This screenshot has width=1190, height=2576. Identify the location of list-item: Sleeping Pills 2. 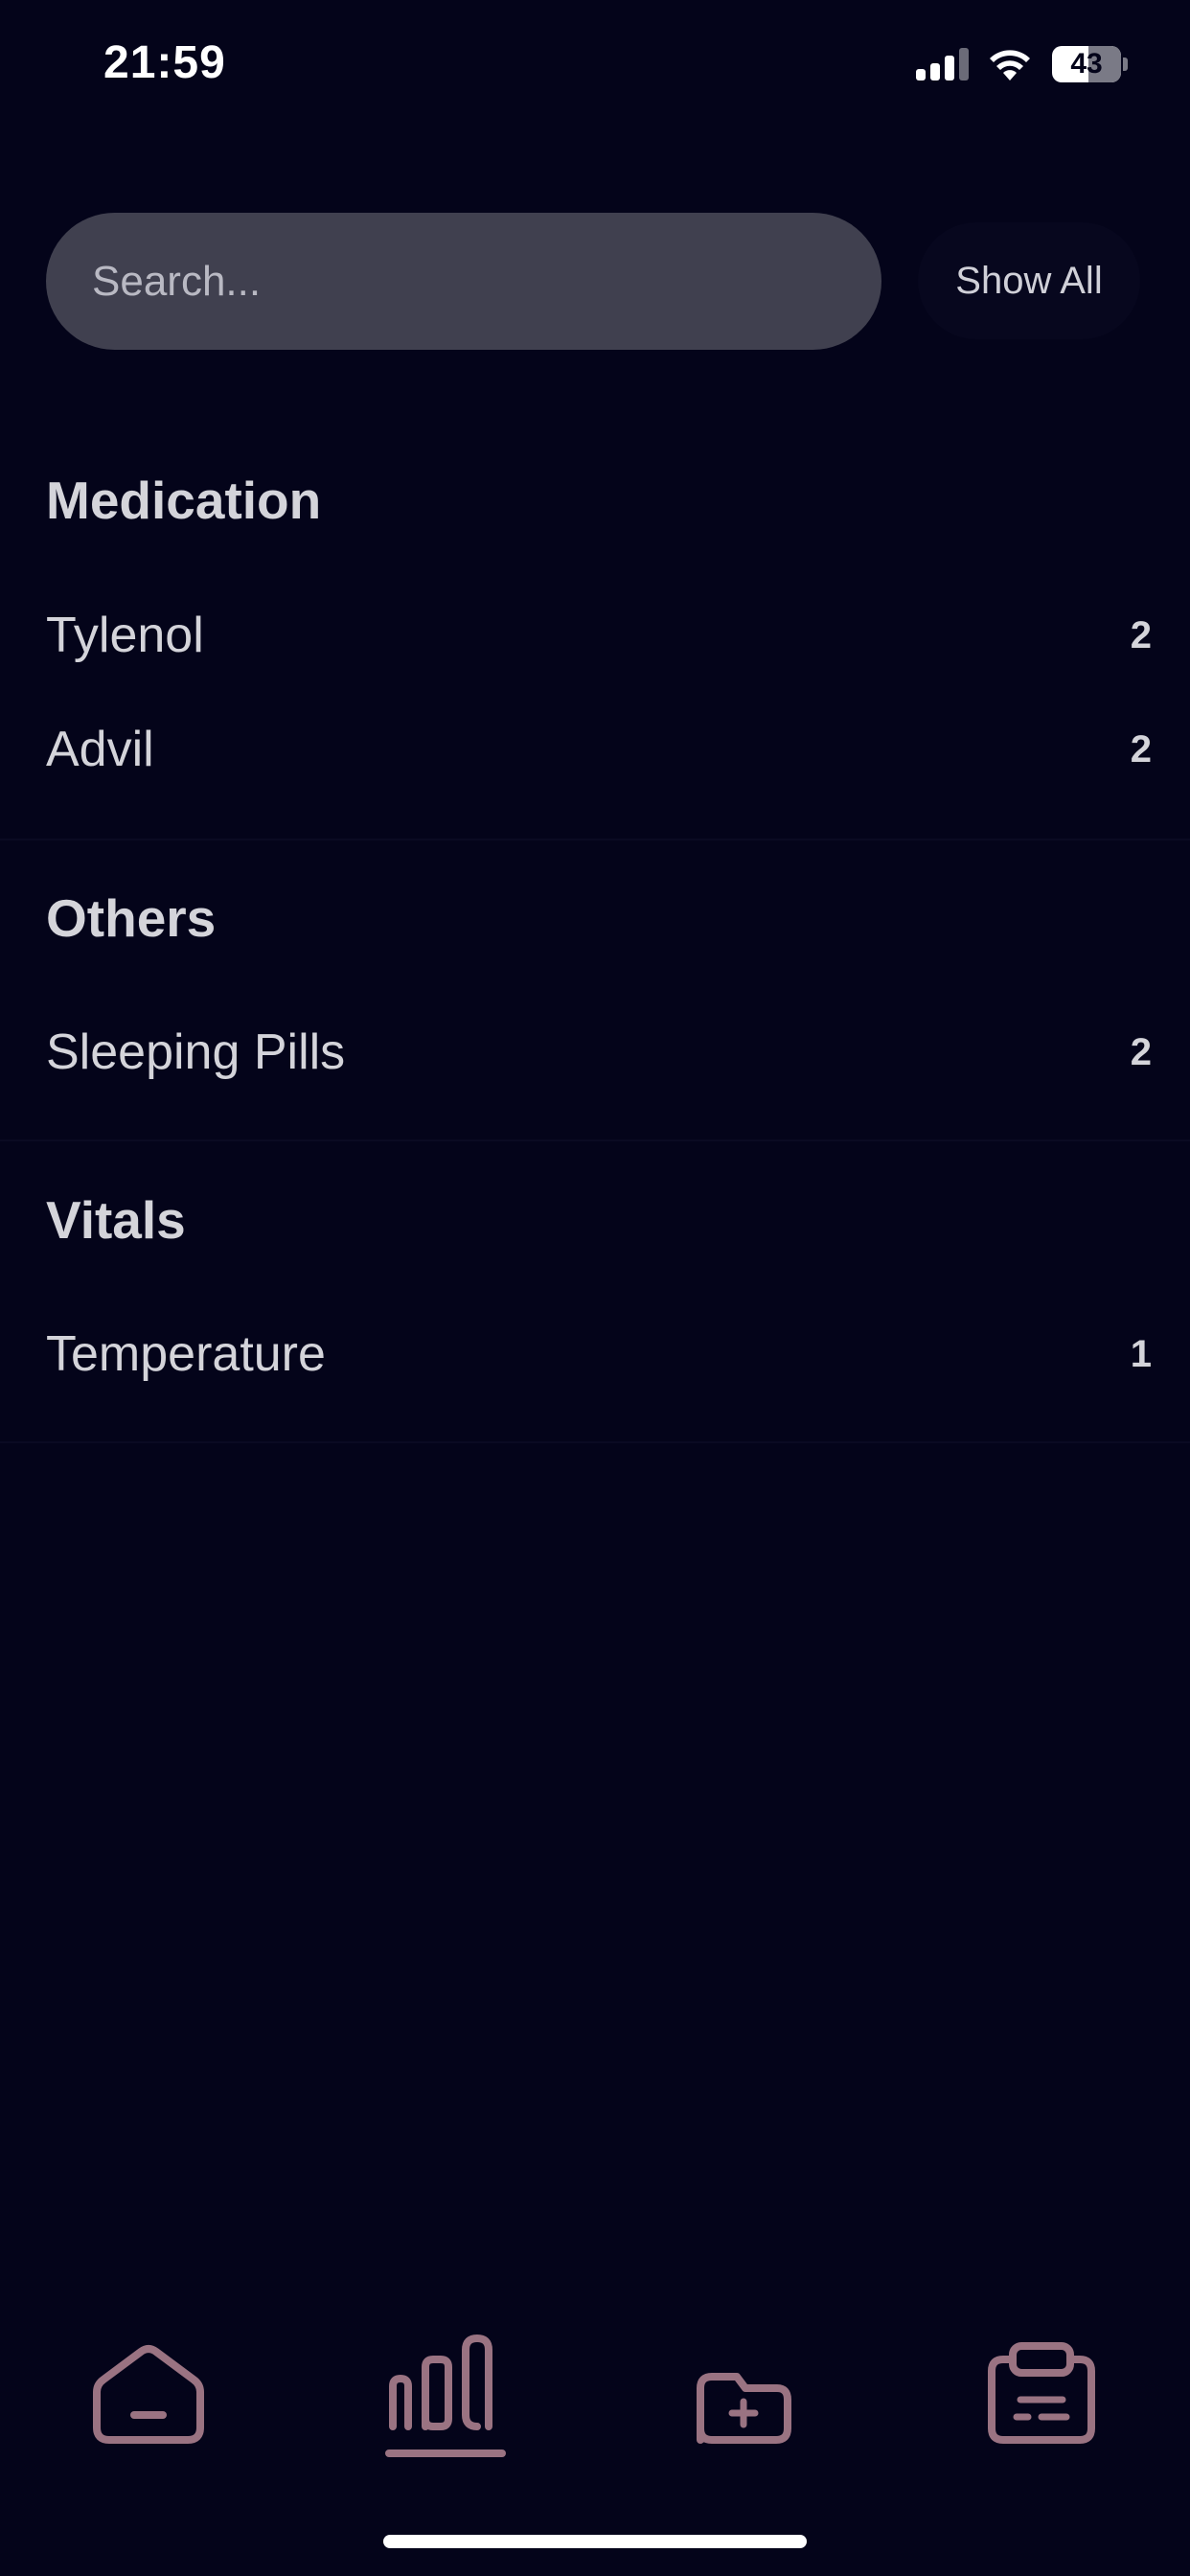
(595, 1052).